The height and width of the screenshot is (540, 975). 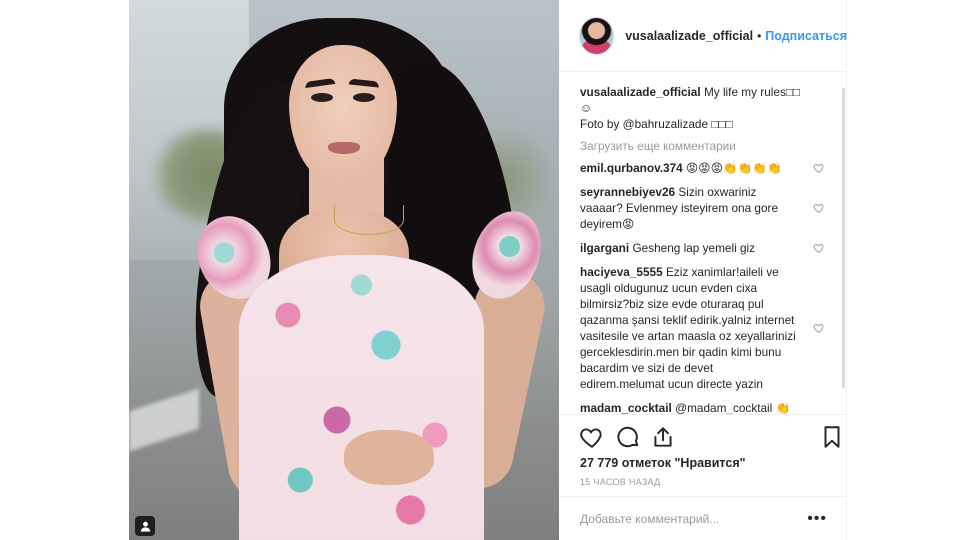 I want to click on caption-text: Foto by @bahruzalizade □□□, so click(x=656, y=124).